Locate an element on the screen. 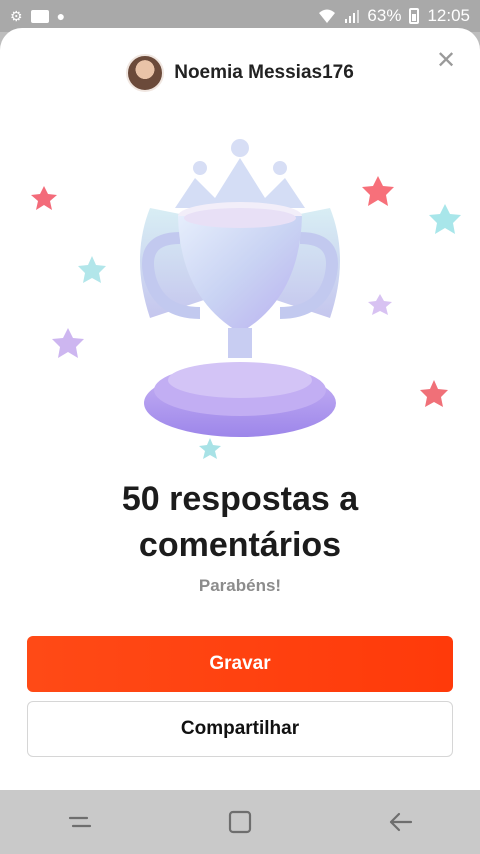 The height and width of the screenshot is (854, 480). home-icon is located at coordinates (240, 822).